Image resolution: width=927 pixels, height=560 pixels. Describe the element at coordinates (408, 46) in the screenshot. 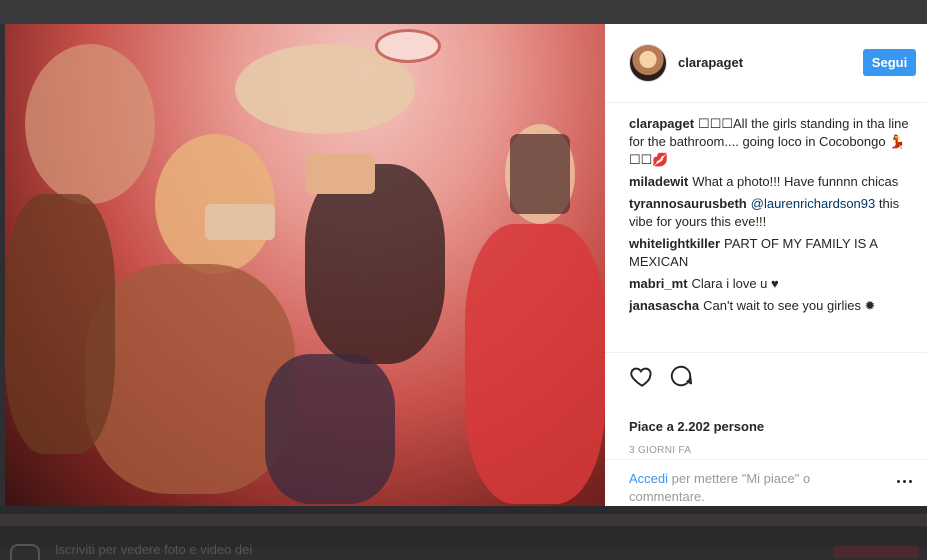

I see `ceiling-light` at that location.